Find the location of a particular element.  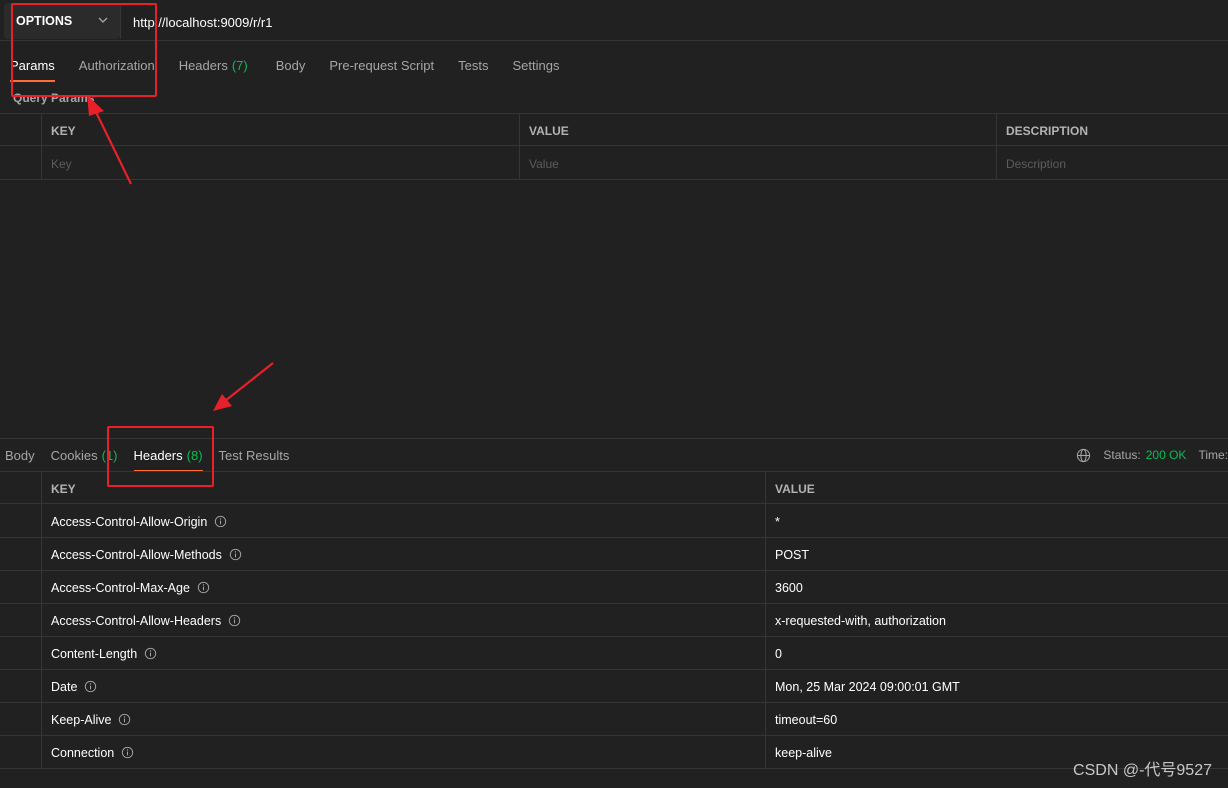

table-row: Access-Control-Allow-Methods POST is located at coordinates (614, 554).